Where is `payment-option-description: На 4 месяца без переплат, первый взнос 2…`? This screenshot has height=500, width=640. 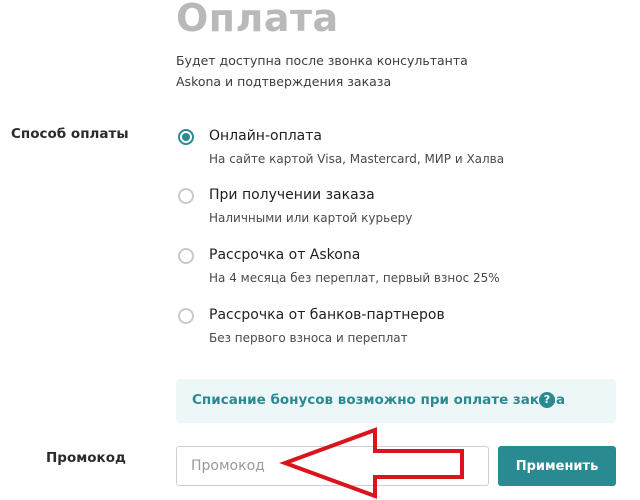
payment-option-description: На 4 месяца без переплат, первый взнос 2… is located at coordinates (354, 278).